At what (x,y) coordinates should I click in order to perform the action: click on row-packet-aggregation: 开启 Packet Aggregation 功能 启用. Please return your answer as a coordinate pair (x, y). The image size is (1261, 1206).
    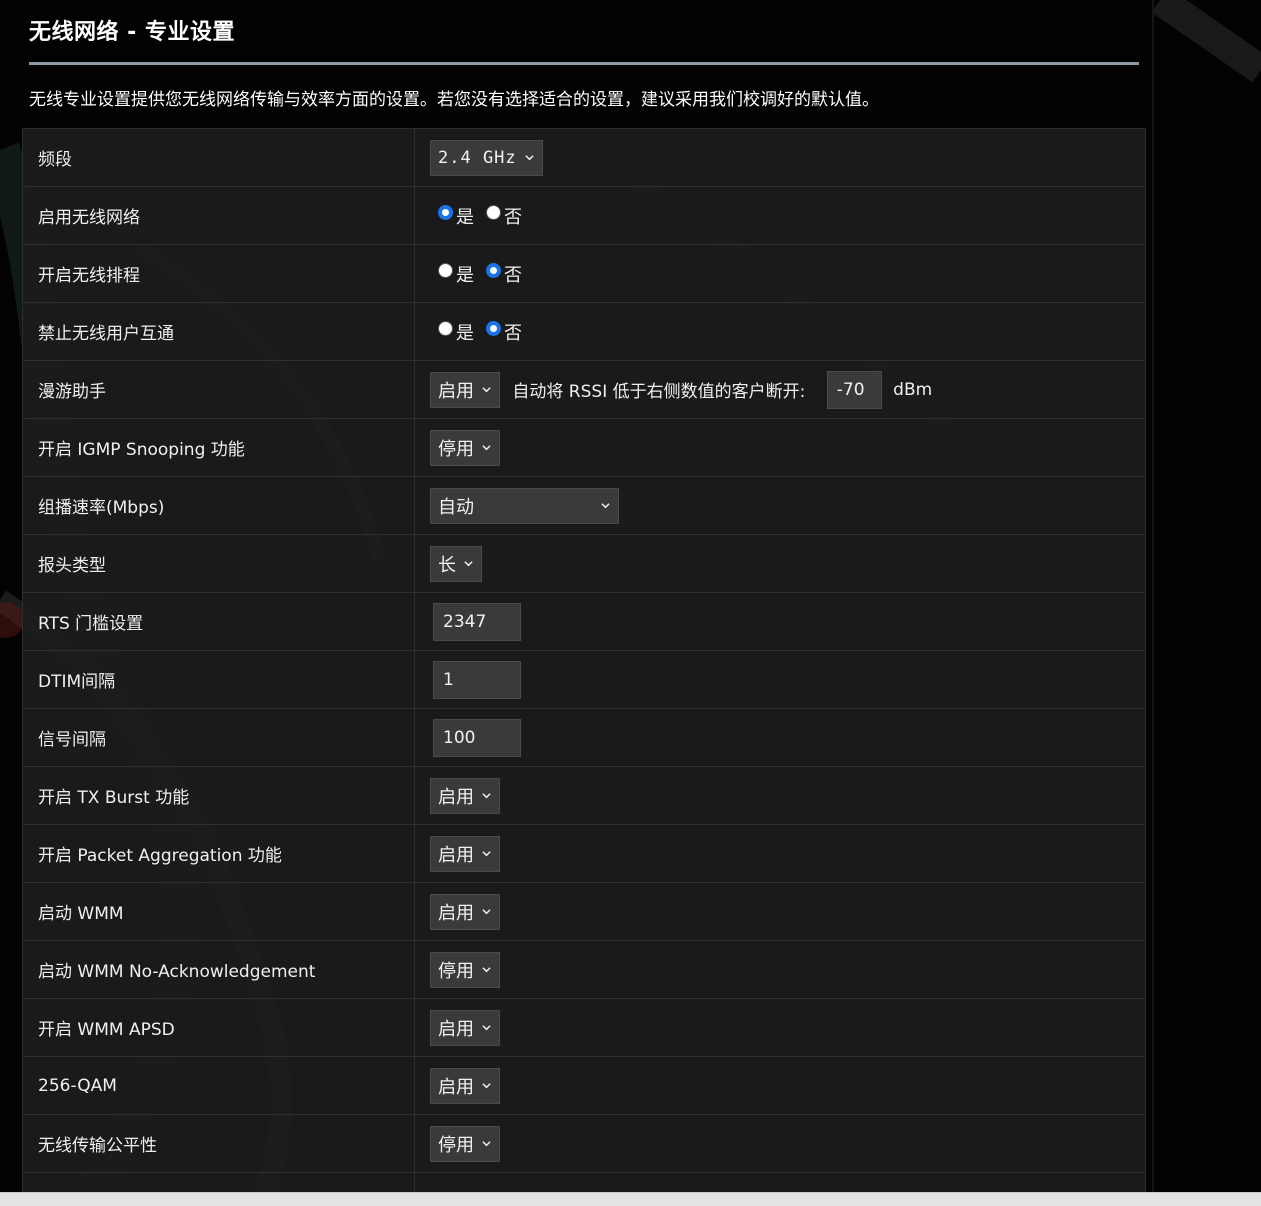
    Looking at the image, I should click on (584, 853).